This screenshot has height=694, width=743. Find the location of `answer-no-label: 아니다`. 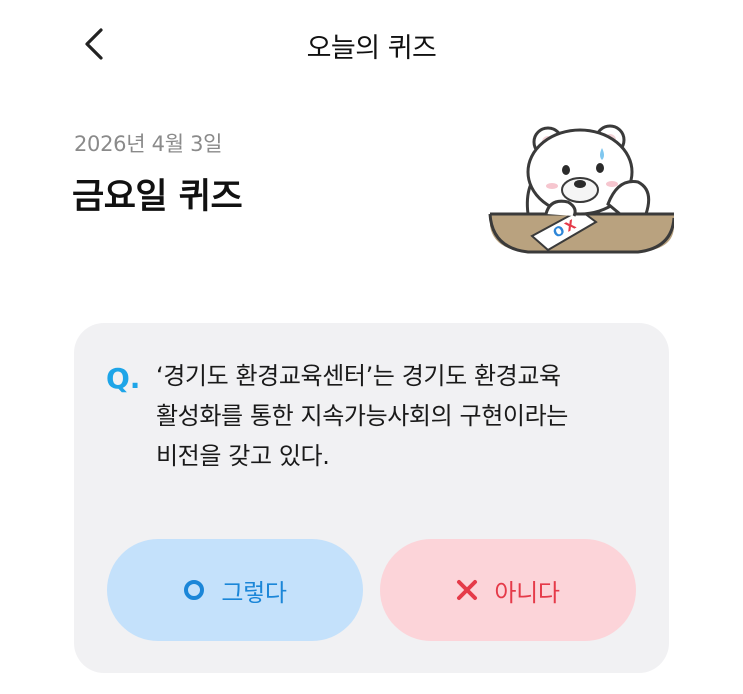

answer-no-label: 아니다 is located at coordinates (527, 592).